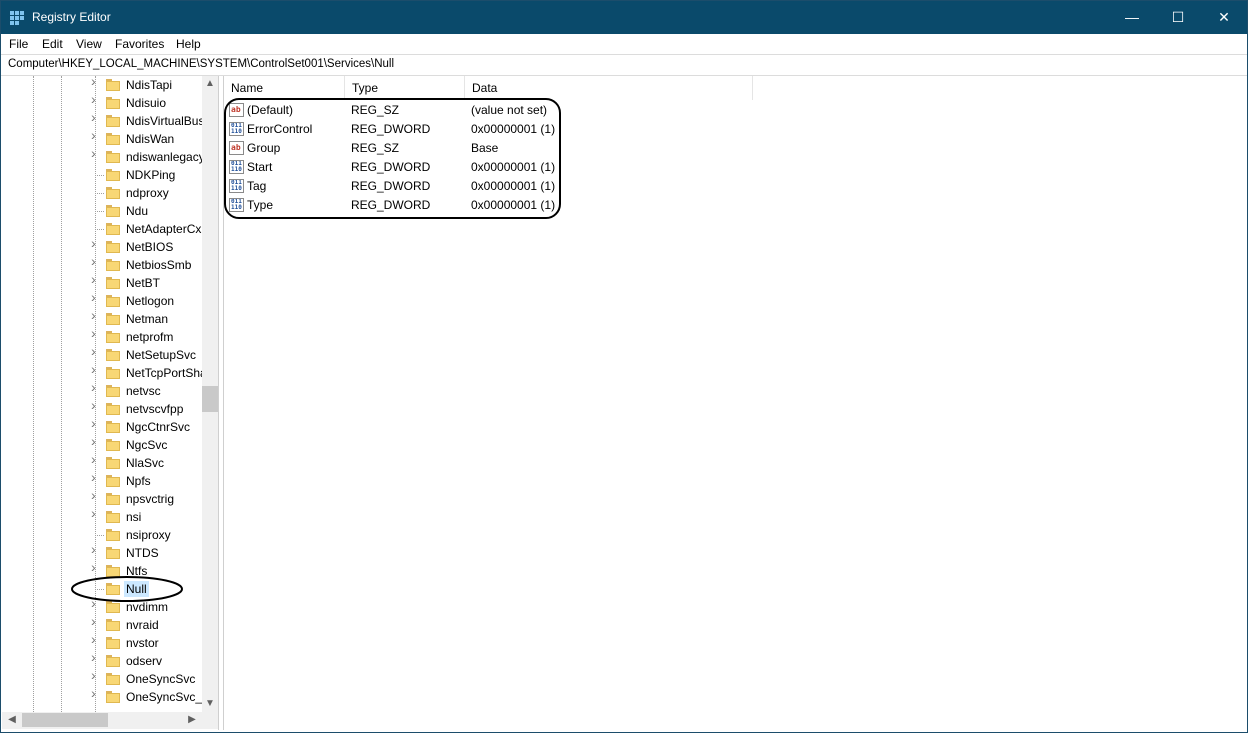  What do you see at coordinates (165, 157) in the screenshot?
I see `tree-item-label: ndiswanlegacy` at bounding box center [165, 157].